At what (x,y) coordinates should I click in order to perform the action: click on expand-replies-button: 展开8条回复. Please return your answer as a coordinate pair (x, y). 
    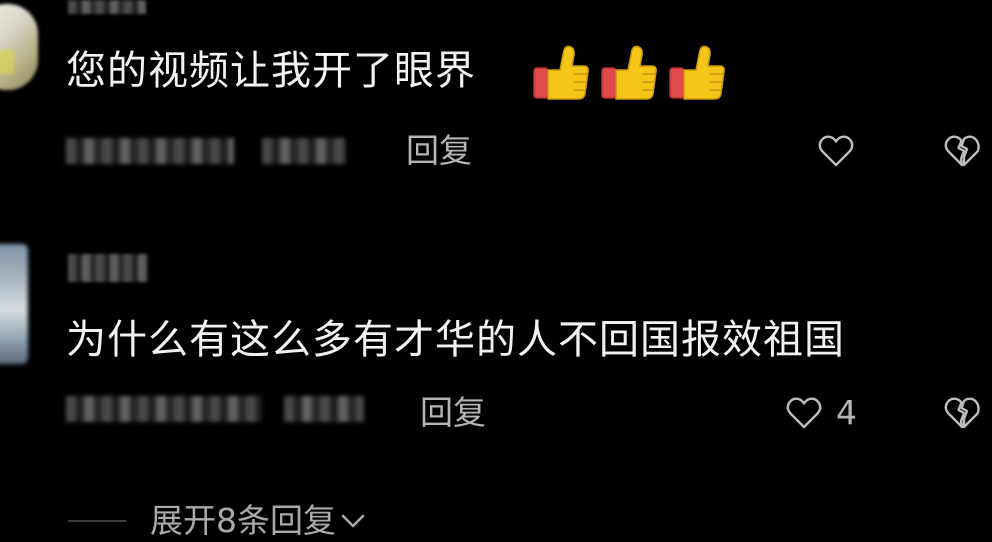
    Looking at the image, I should click on (259, 521).